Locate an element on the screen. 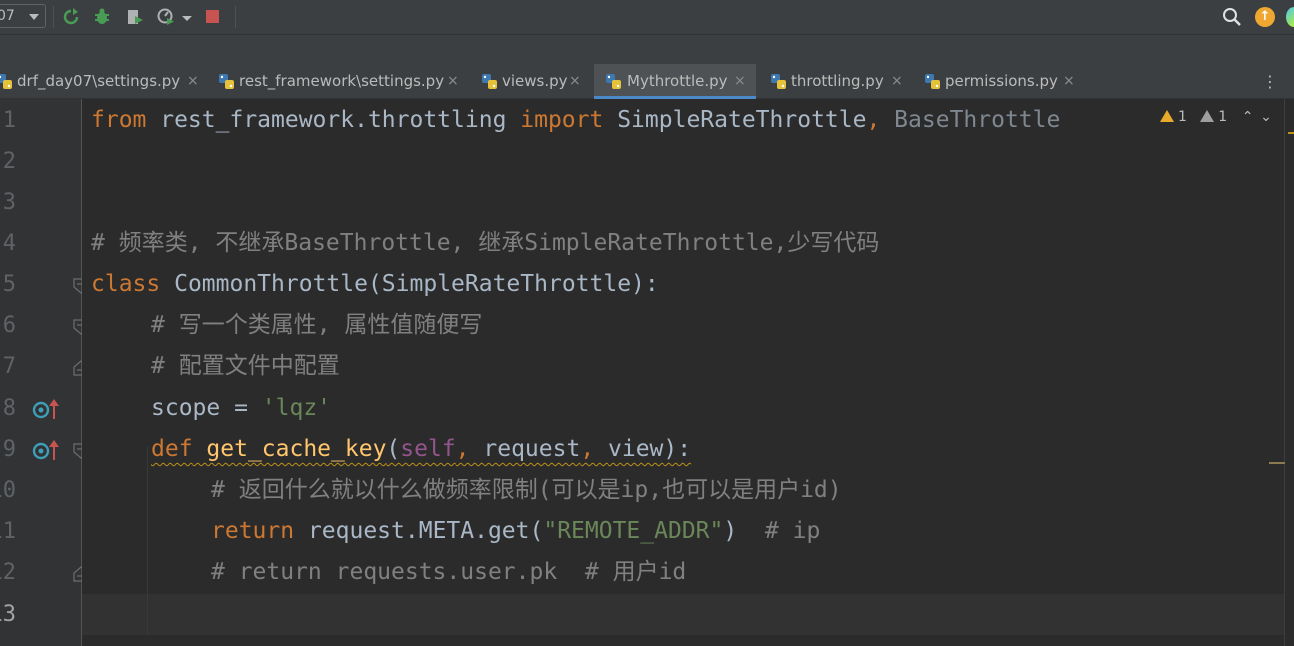  editor-gutter: 1 2 3 4 5 6 7 8 9 10 11 12 13 is located at coordinates (44, 372).